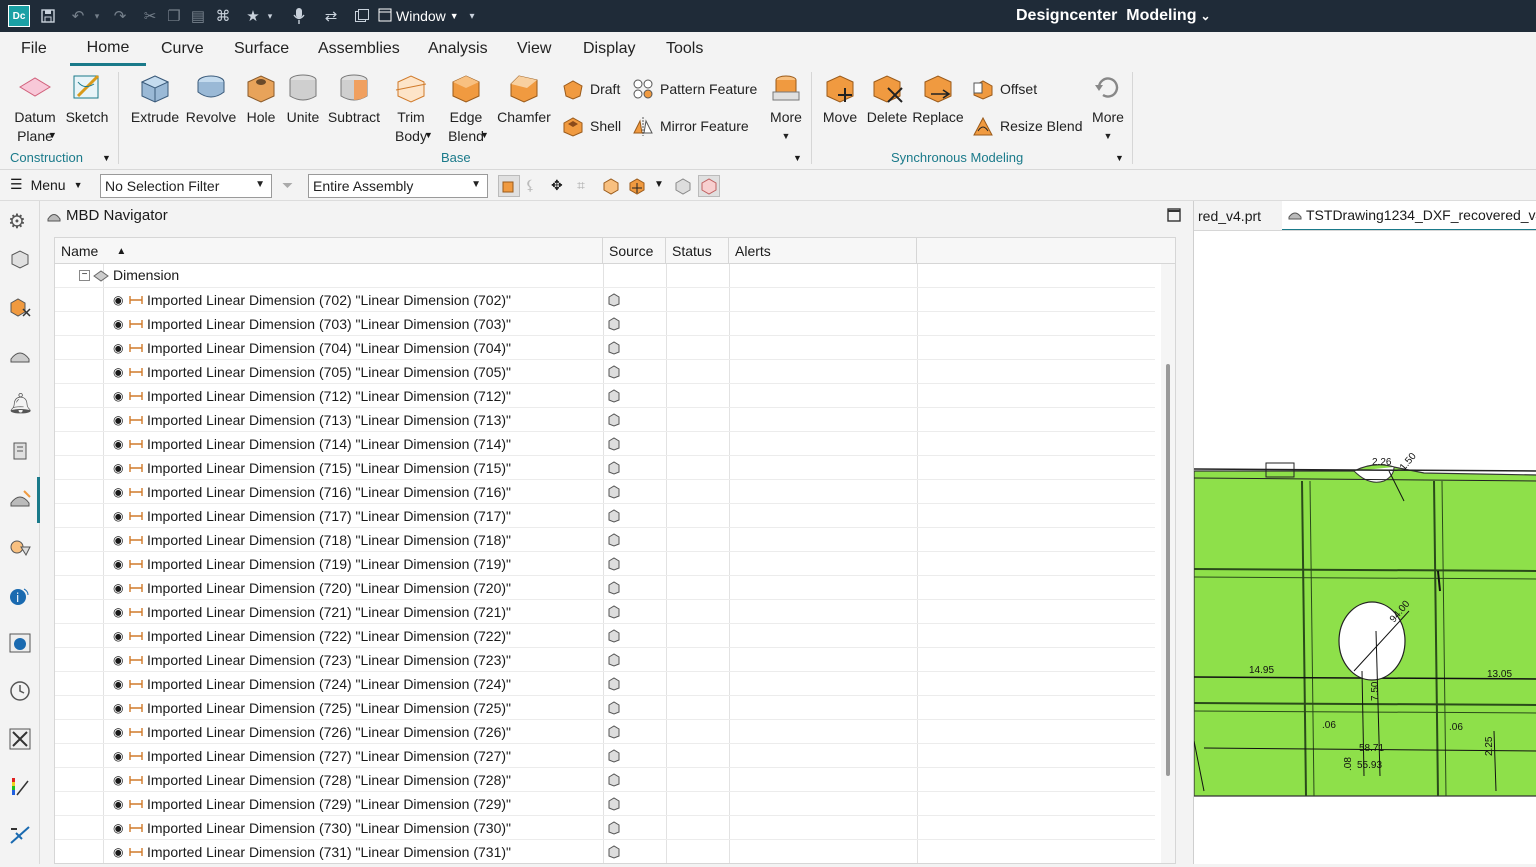 Image resolution: width=1536 pixels, height=867 pixels. I want to click on scrollbar-thumb, so click(1168, 570).